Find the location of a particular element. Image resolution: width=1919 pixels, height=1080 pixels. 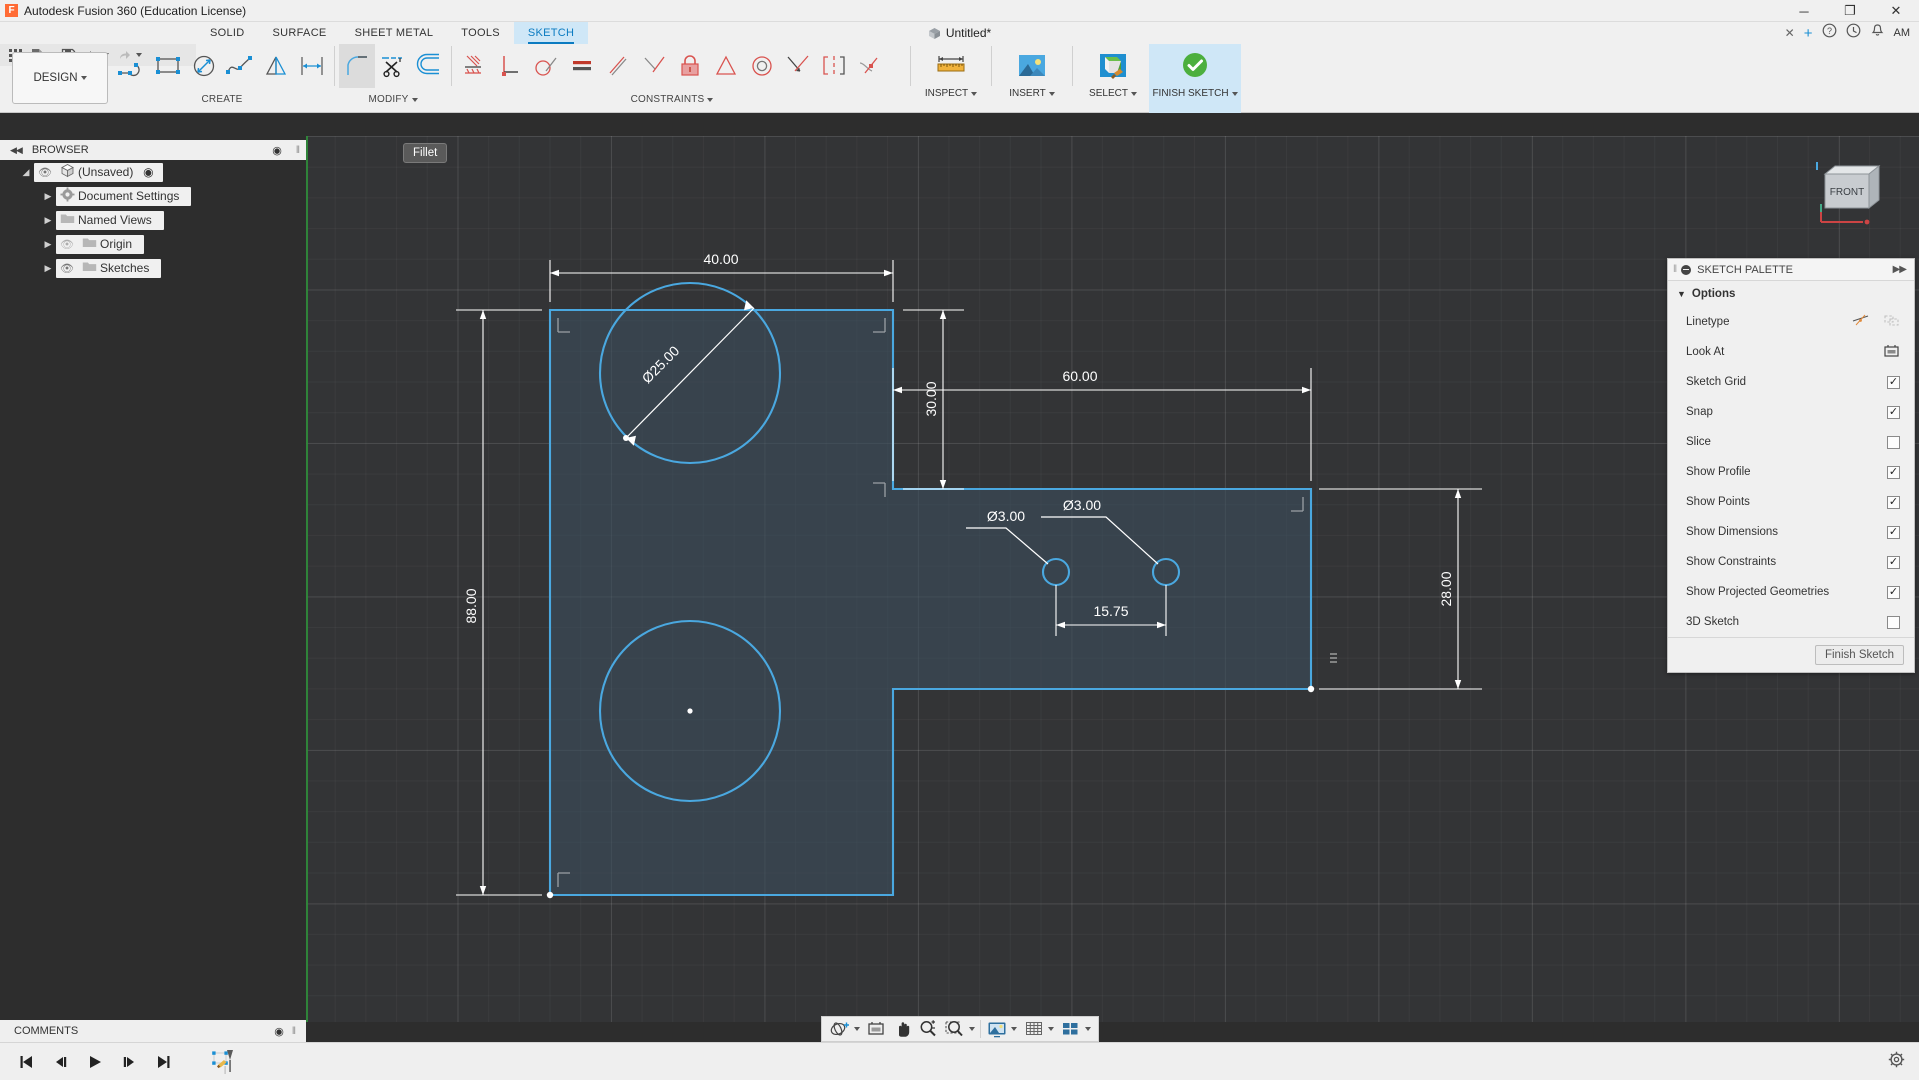

select-menu-button: SELECT is located at coordinates (1113, 78).